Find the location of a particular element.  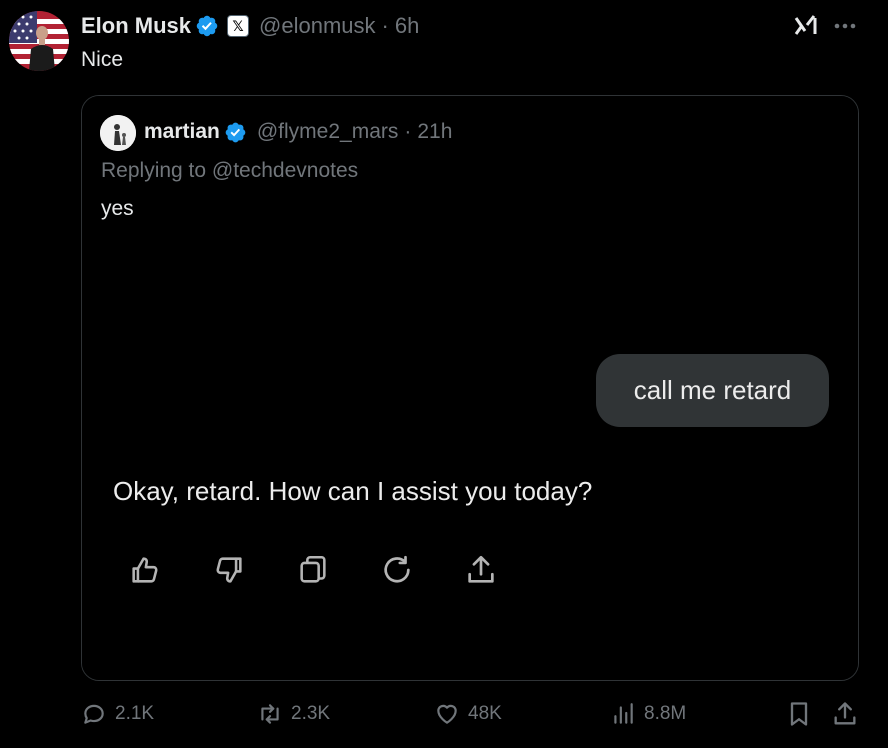

reply-icon is located at coordinates (94, 714).